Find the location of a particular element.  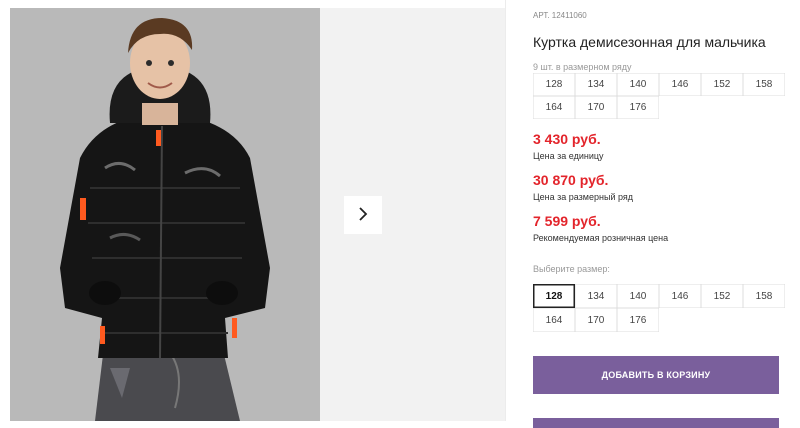

secondary-action-button is located at coordinates (656, 423).